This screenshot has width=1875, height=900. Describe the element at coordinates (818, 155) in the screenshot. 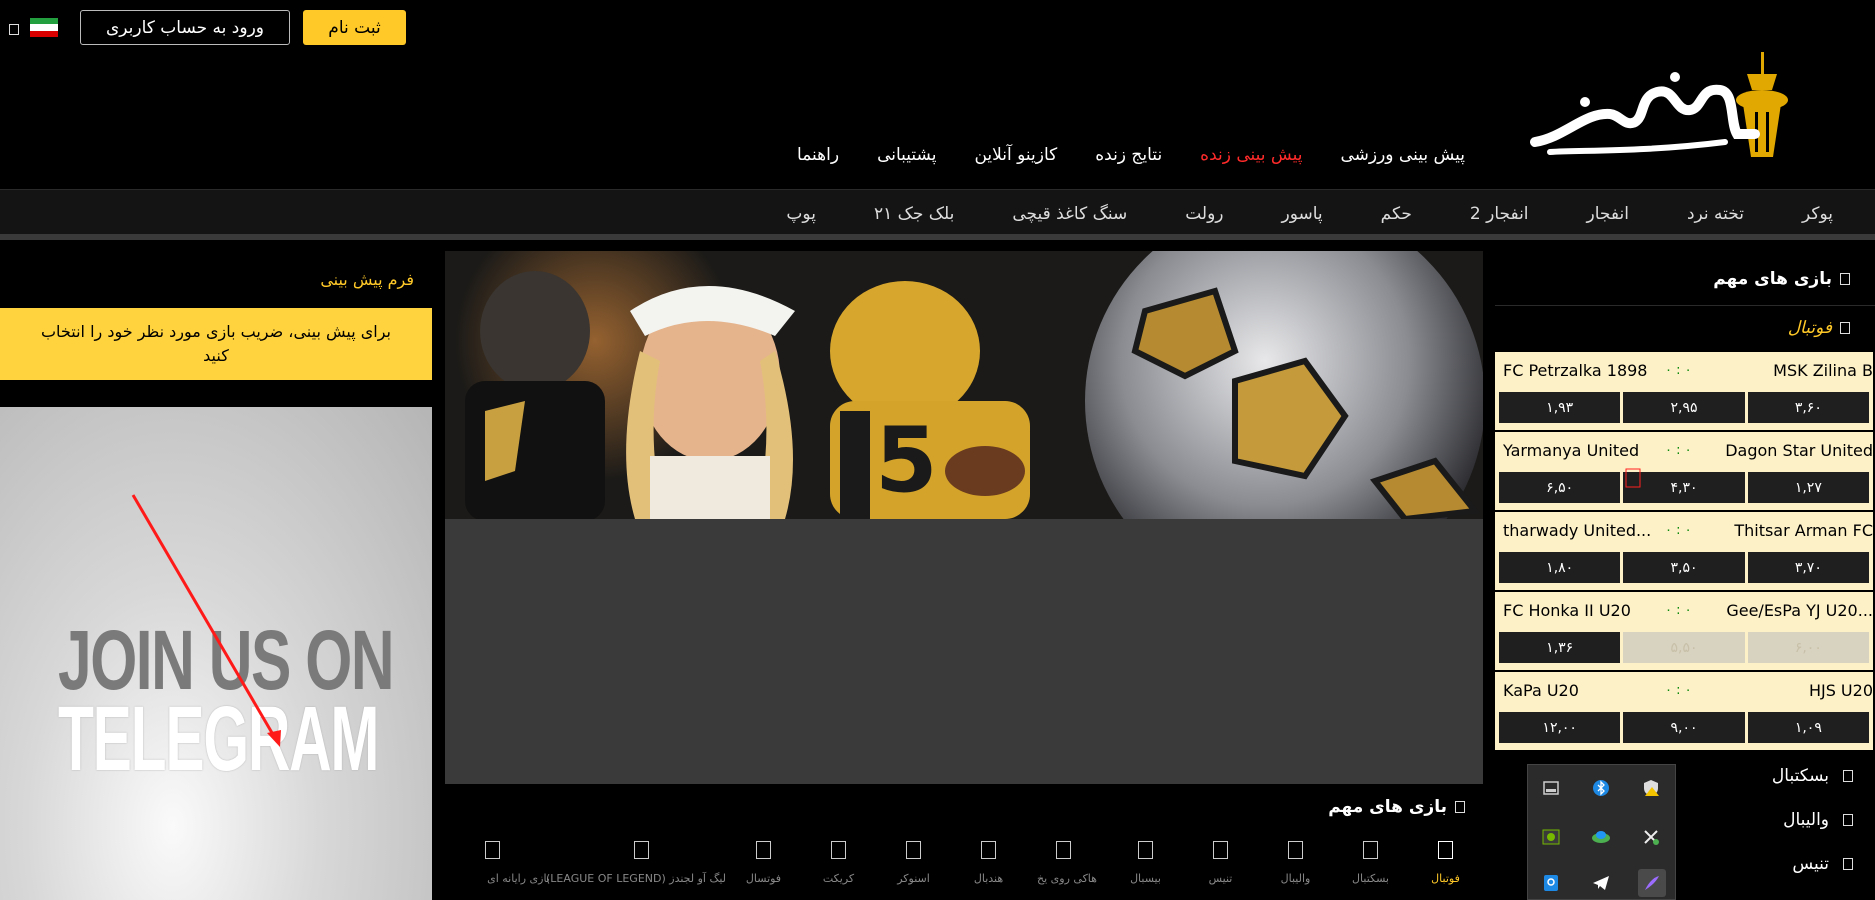

I see `nav-help: راهنما` at that location.